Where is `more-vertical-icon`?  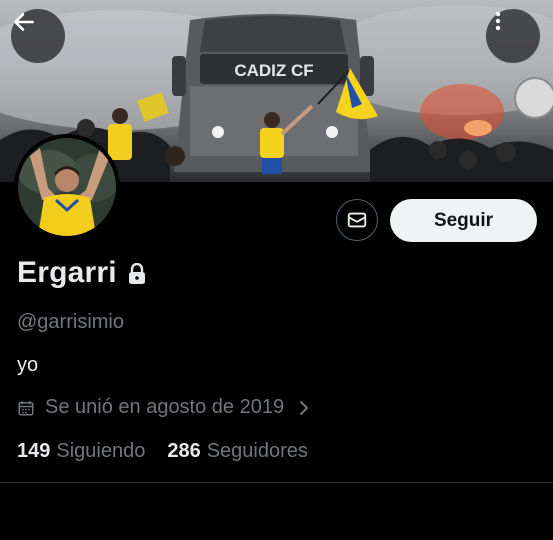 more-vertical-icon is located at coordinates (498, 21).